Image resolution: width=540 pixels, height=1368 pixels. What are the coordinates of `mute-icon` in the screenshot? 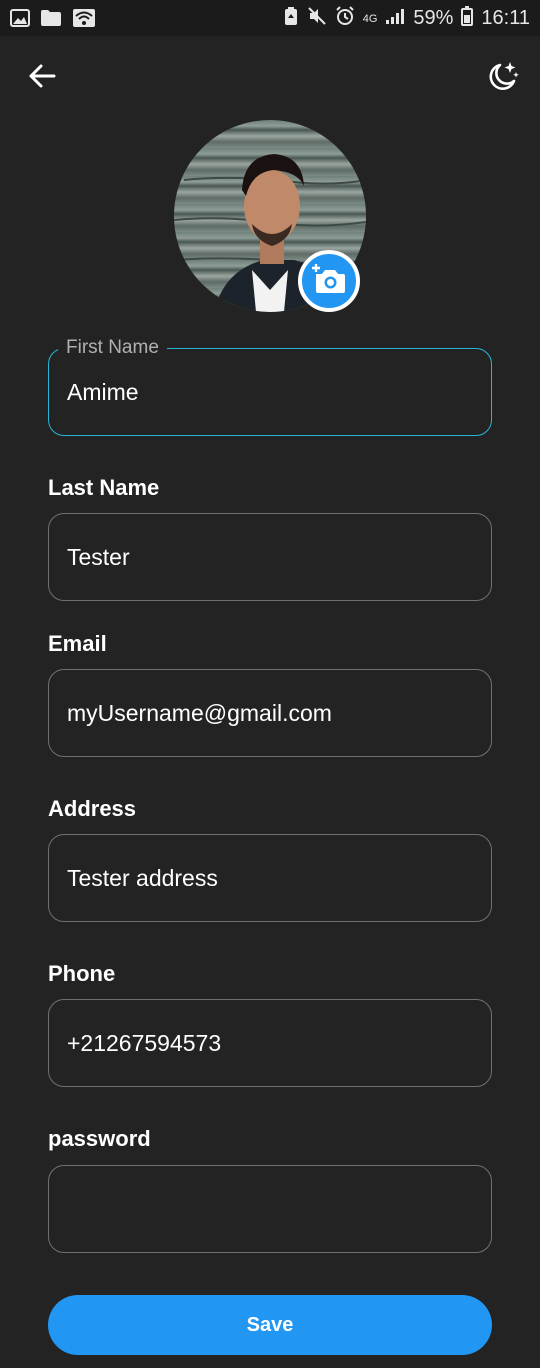 It's located at (317, 18).